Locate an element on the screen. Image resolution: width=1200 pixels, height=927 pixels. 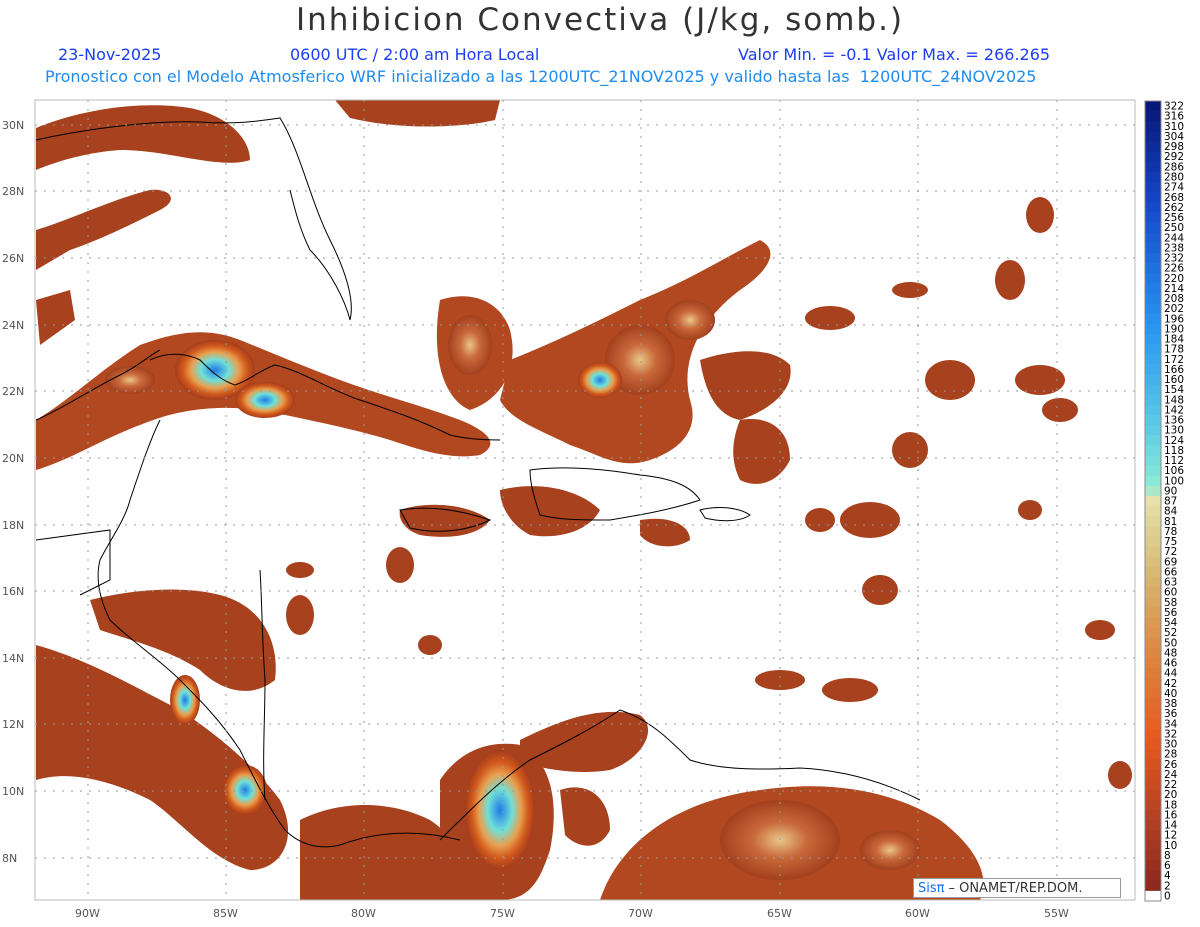
lon-label: 85W is located at coordinates (225, 913).